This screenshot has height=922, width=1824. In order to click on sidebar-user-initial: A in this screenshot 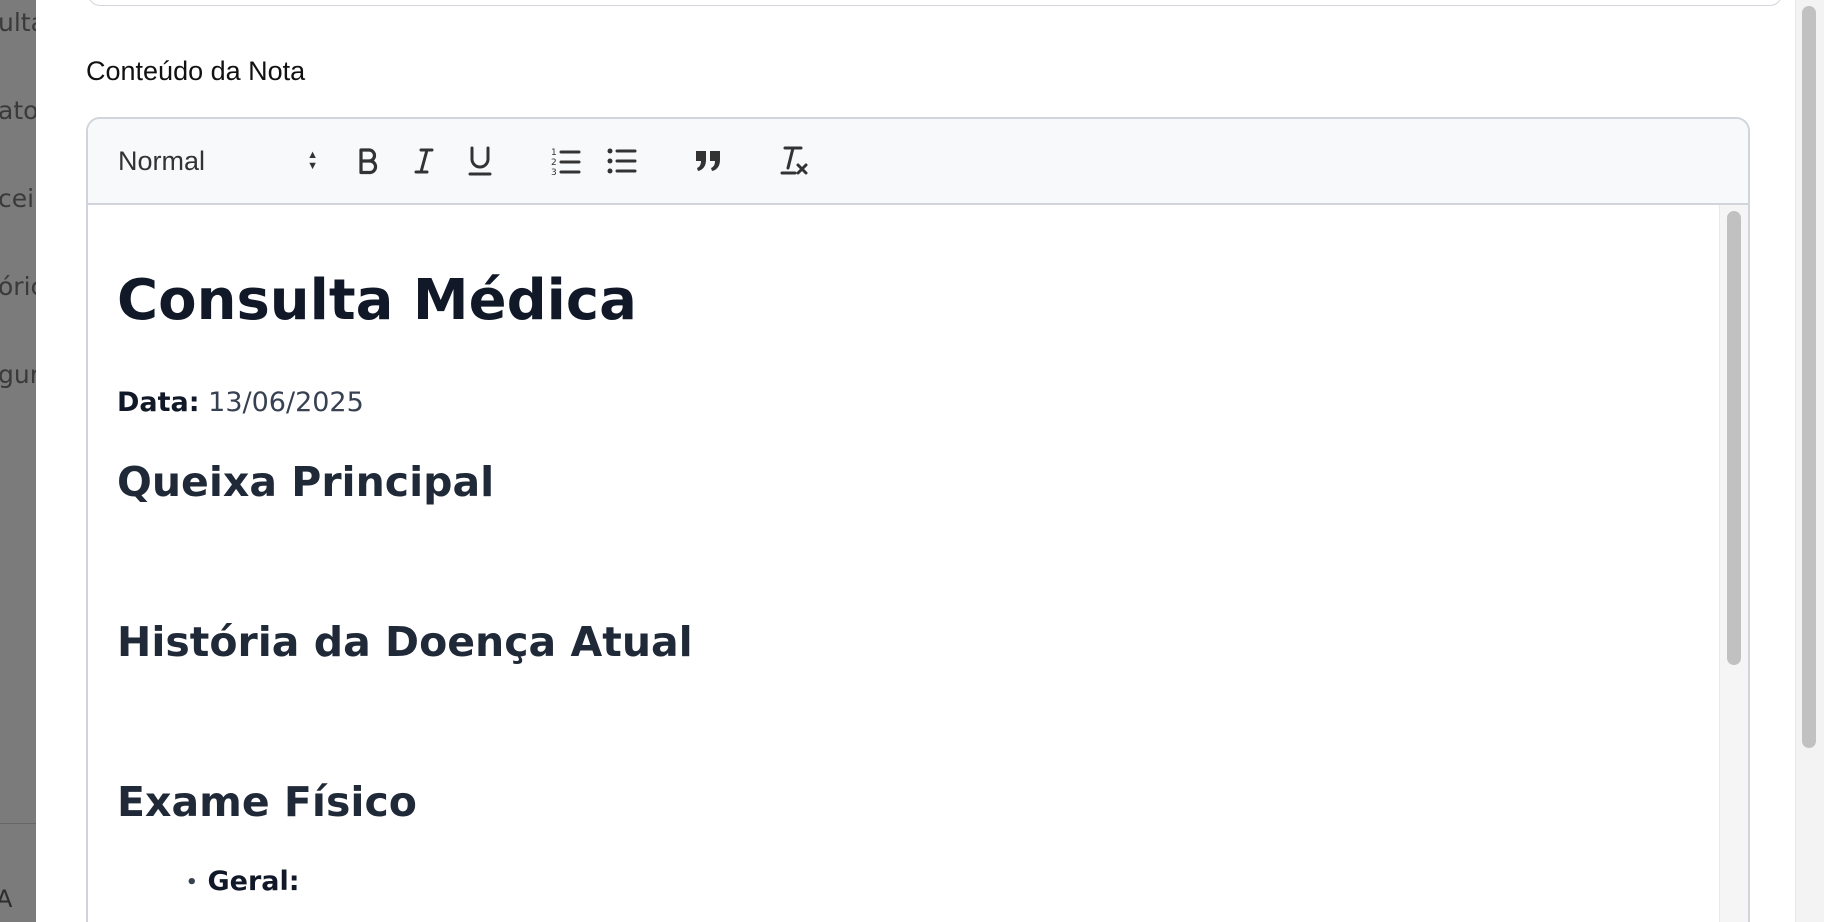, I will do `click(6, 899)`.